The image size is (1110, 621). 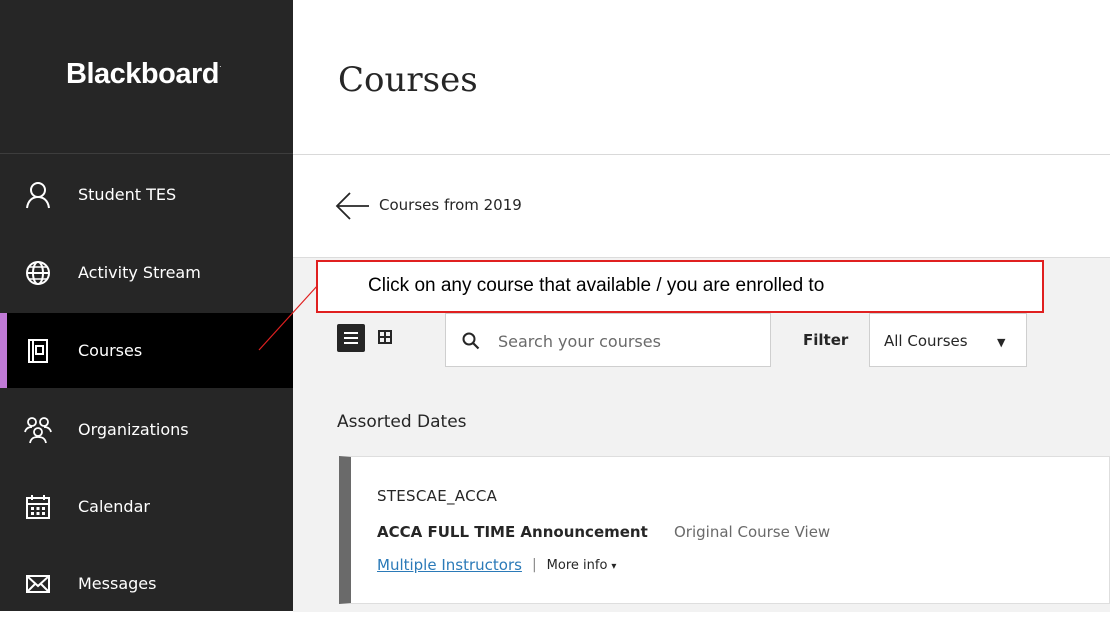 I want to click on instructors-link: Multiple Instructors, so click(x=449, y=565).